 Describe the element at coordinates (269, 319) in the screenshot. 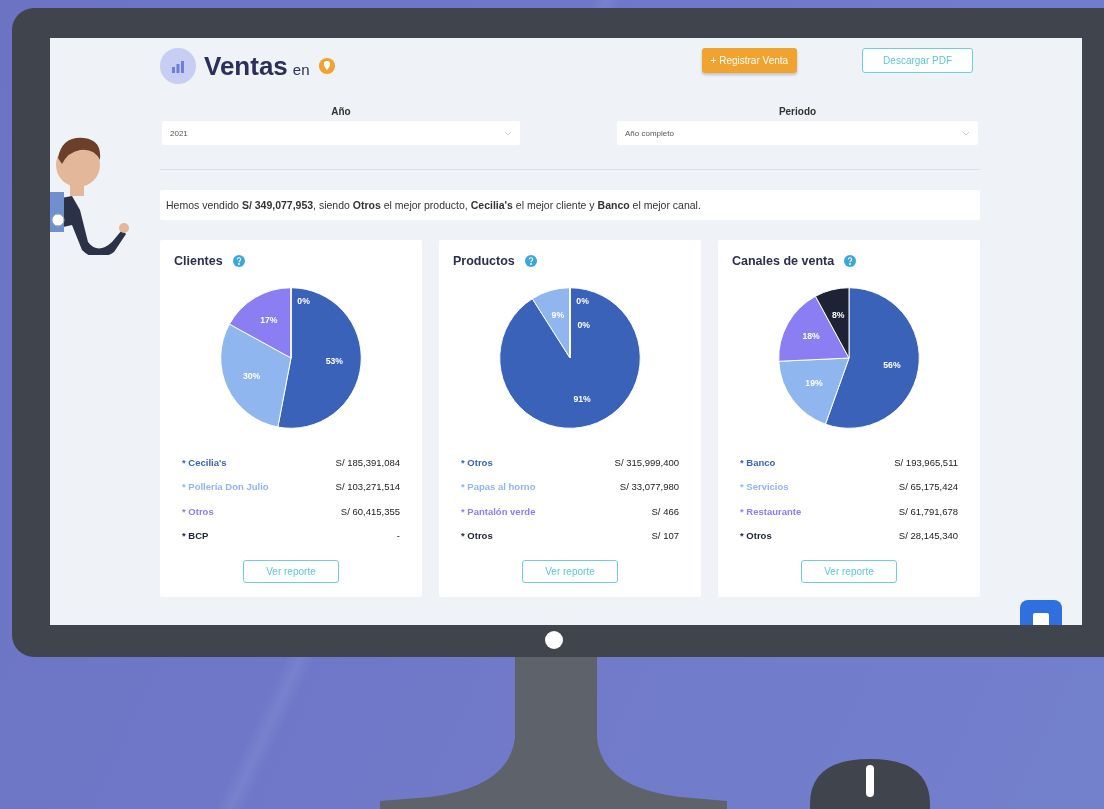

I see `slice-label: 17%` at that location.